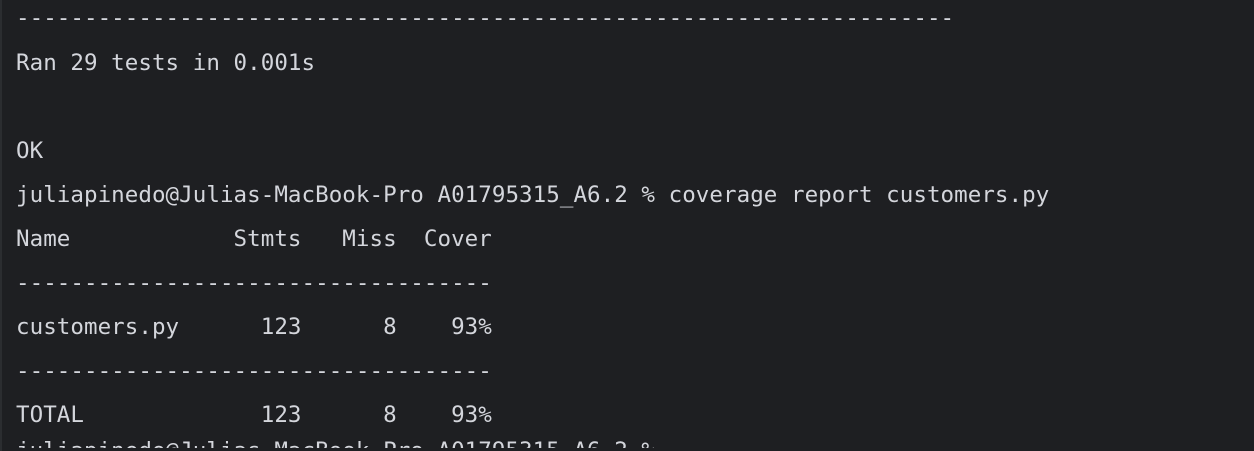 The height and width of the screenshot is (451, 1254). Describe the element at coordinates (166, 63) in the screenshot. I see `test-result-line: Ran 29 tests in 0.001s` at that location.